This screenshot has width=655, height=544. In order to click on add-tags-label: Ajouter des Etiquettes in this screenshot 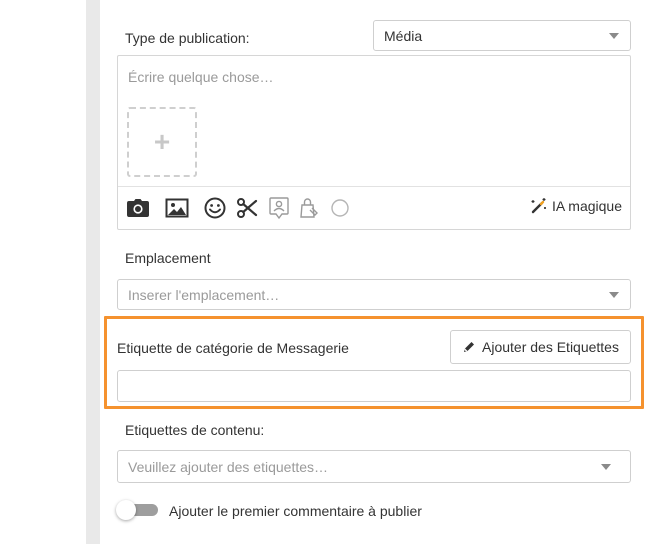, I will do `click(550, 347)`.